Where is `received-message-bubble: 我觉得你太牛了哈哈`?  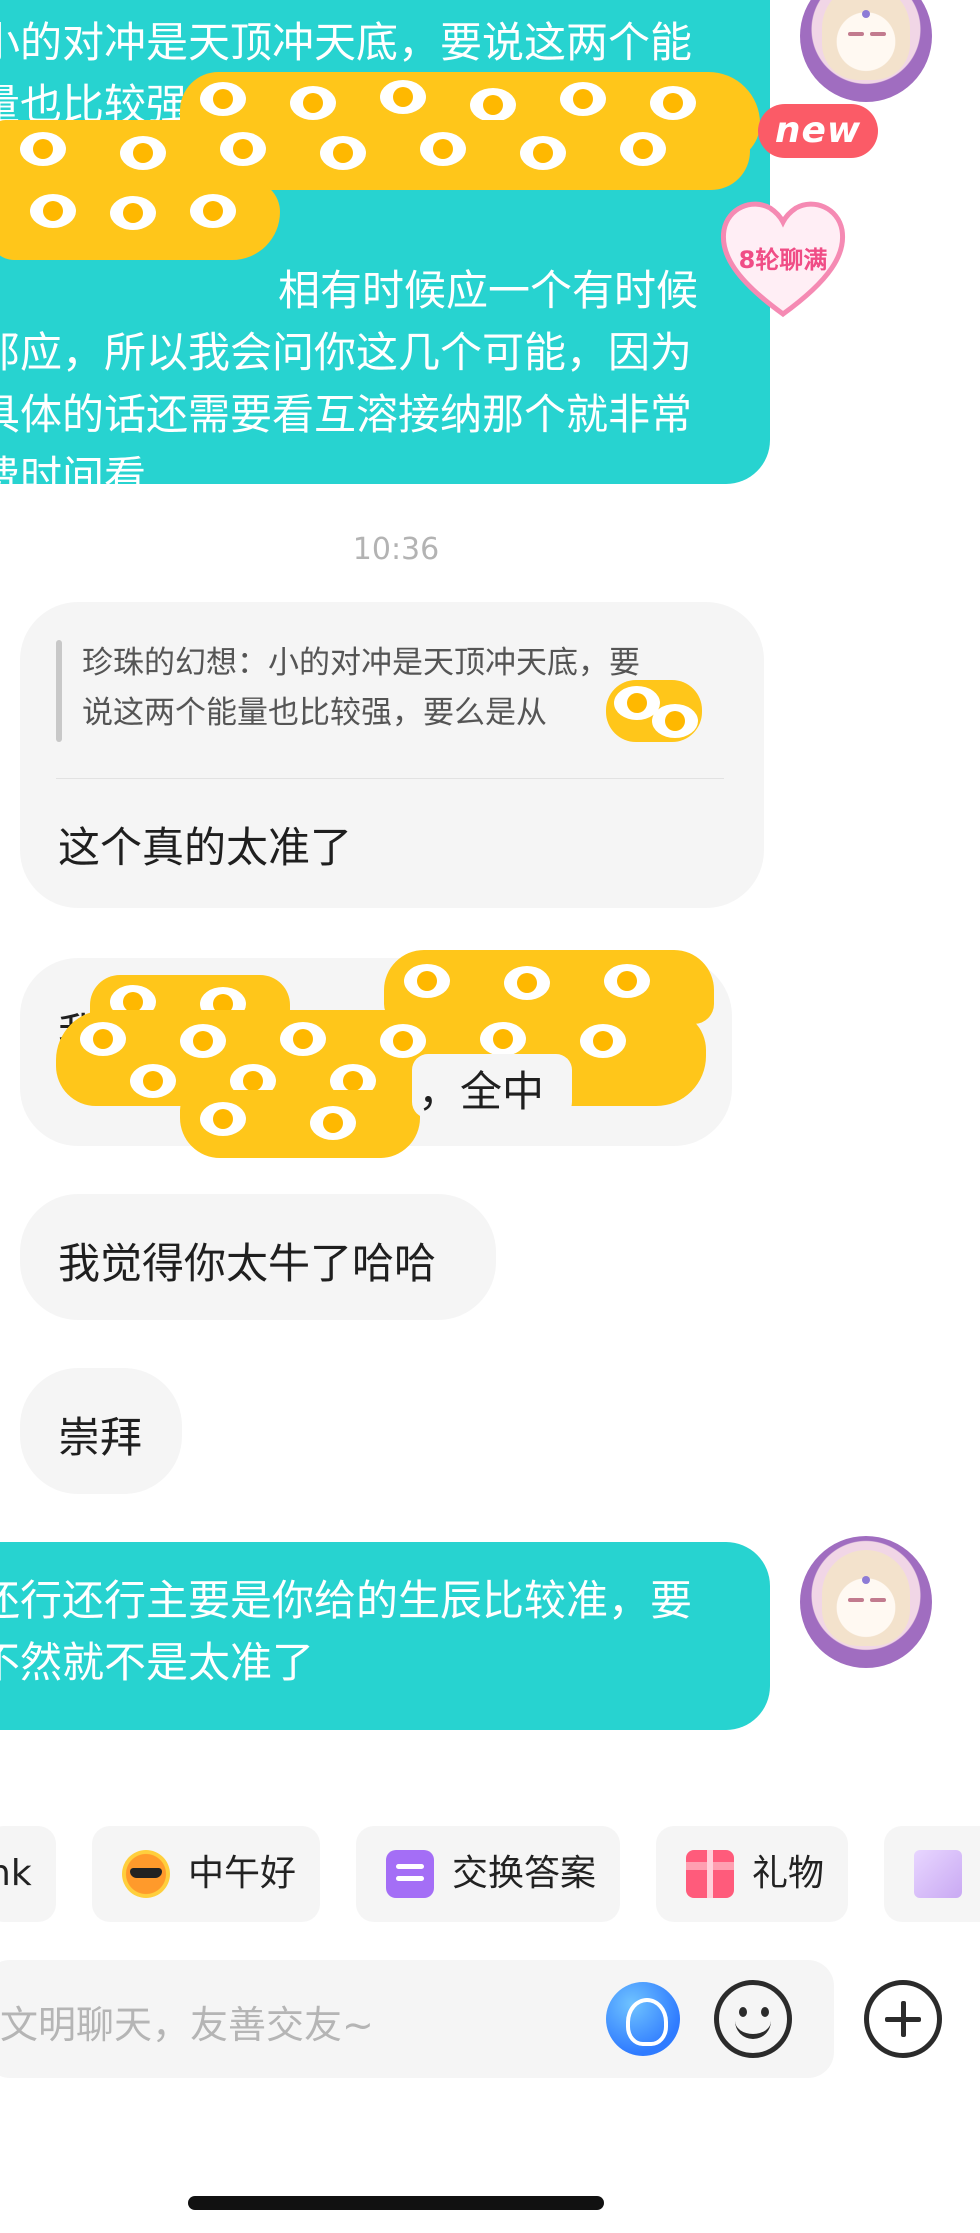 received-message-bubble: 我觉得你太牛了哈哈 is located at coordinates (258, 1257).